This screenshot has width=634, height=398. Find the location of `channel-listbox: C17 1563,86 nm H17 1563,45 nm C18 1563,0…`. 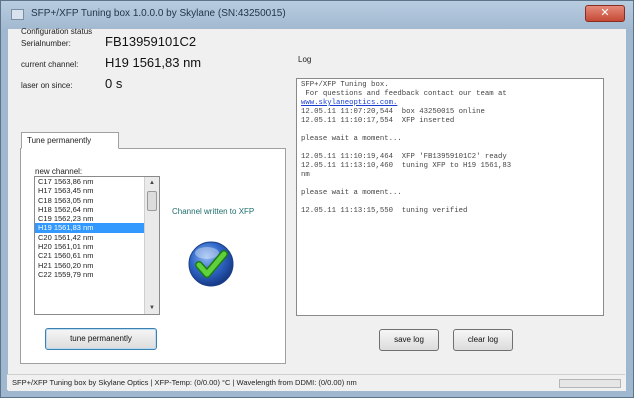

channel-listbox: C17 1563,86 nm H17 1563,45 nm C18 1563,0… is located at coordinates (97, 245).